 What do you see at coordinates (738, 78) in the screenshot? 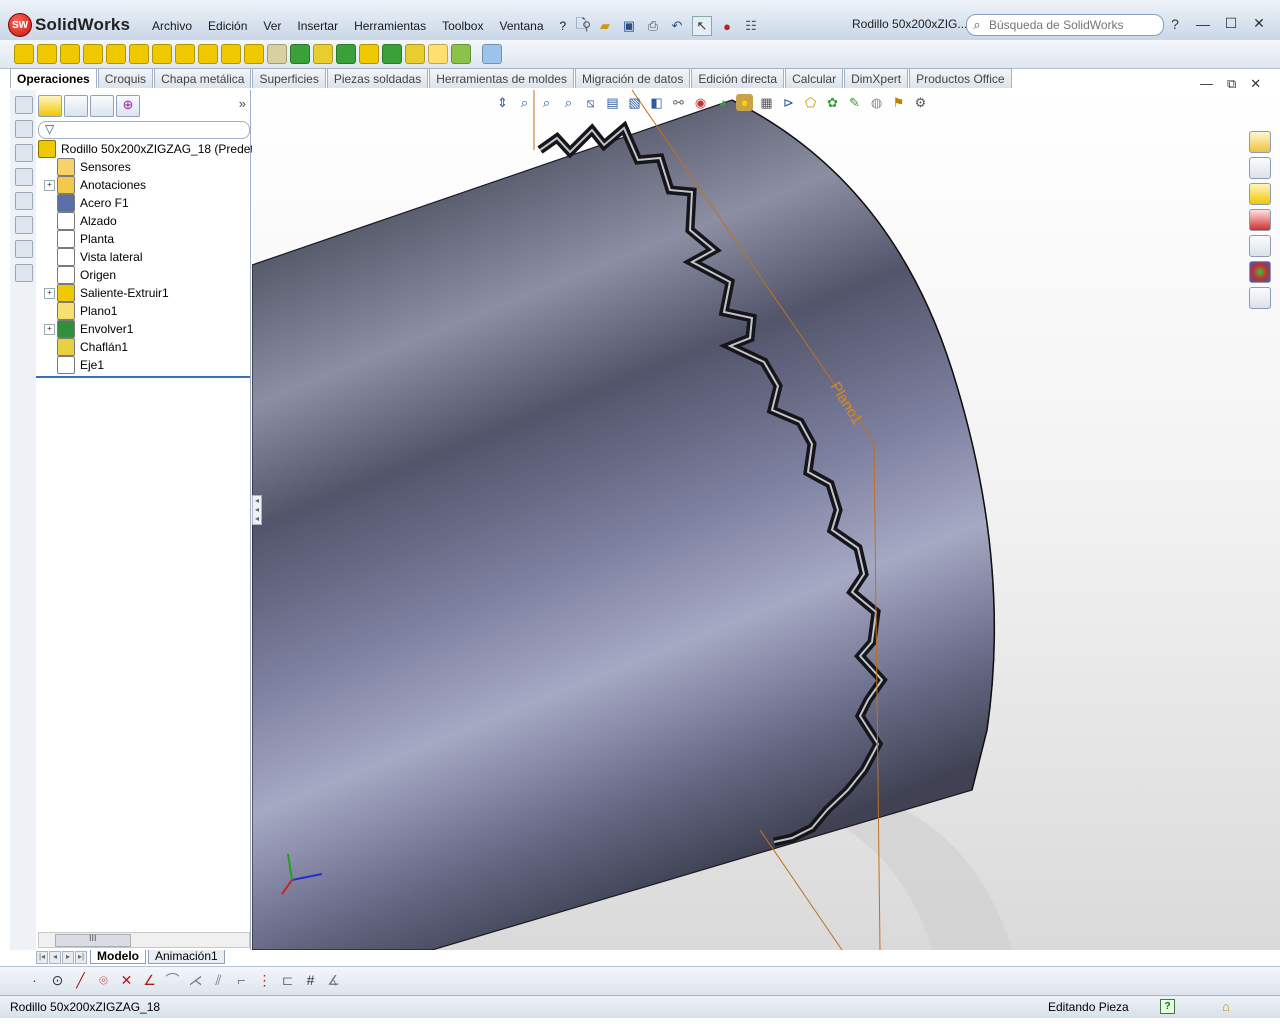
I see `tab-edicion-directa: Edición directa` at bounding box center [738, 78].